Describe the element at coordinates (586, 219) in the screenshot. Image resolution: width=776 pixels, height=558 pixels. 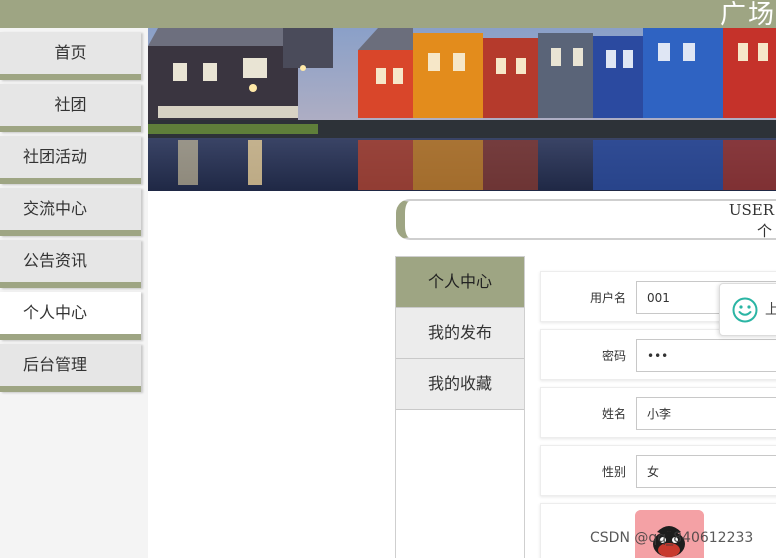
I see `user-center-heading: USER 个` at that location.